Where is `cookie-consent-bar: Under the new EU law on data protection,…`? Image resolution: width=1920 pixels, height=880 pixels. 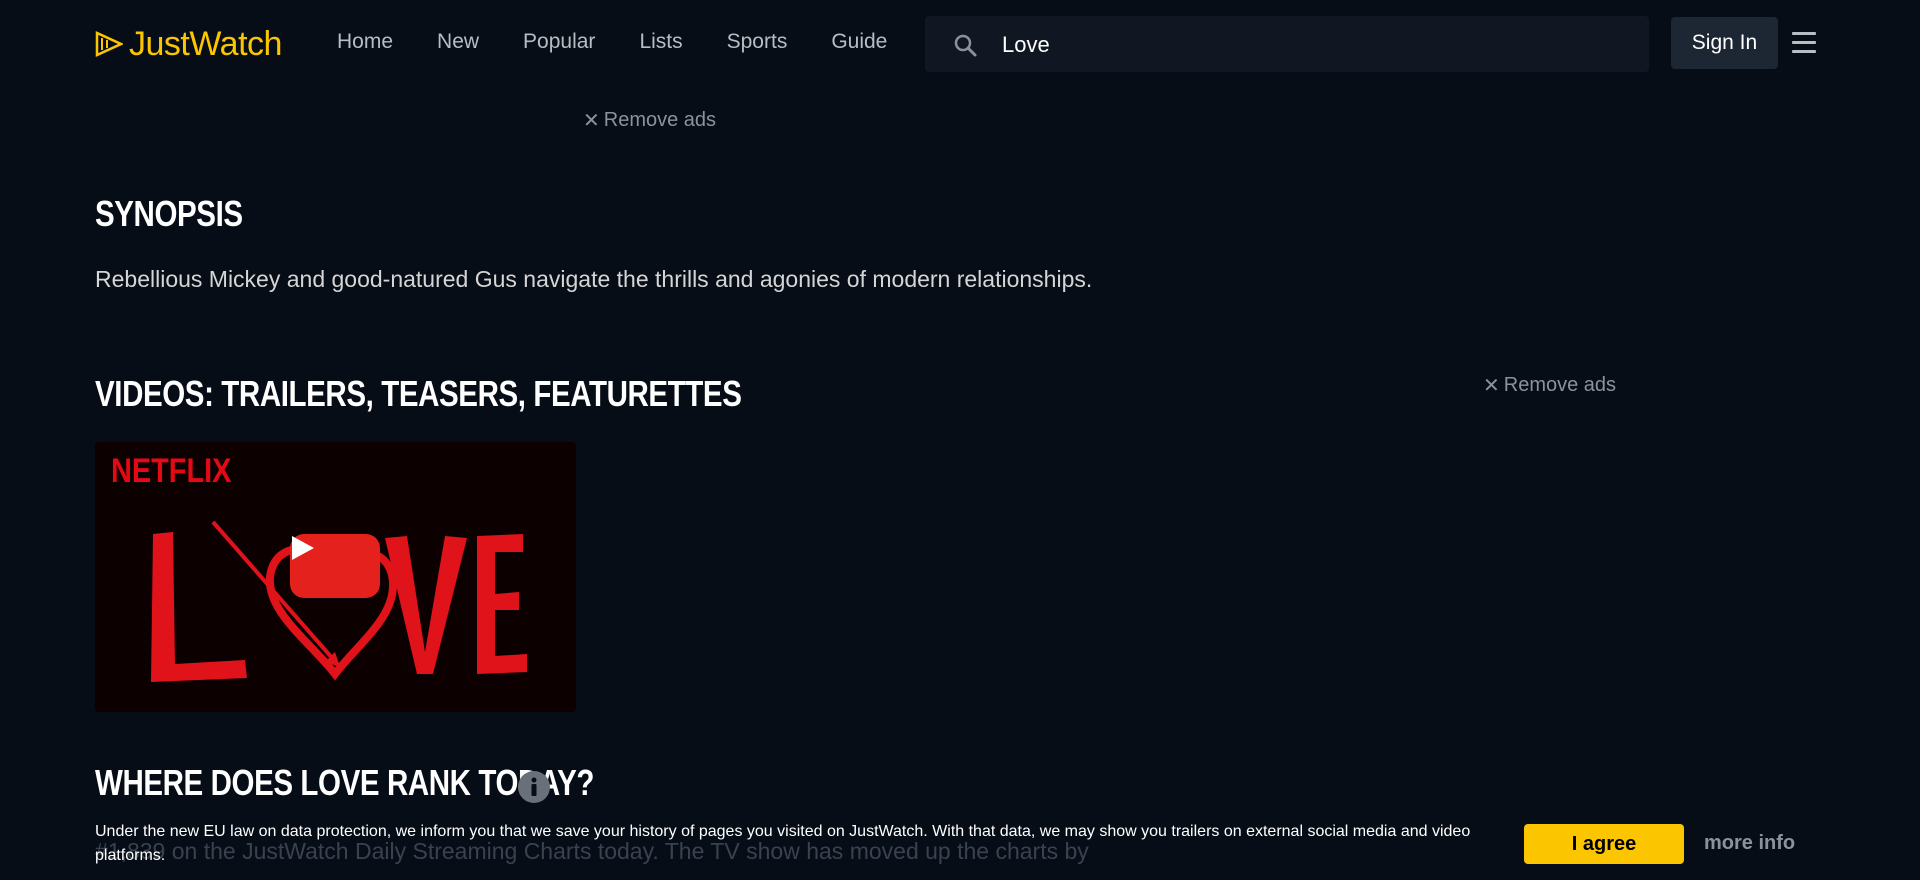 cookie-consent-bar: Under the new EU law on data protection,… is located at coordinates (960, 846).